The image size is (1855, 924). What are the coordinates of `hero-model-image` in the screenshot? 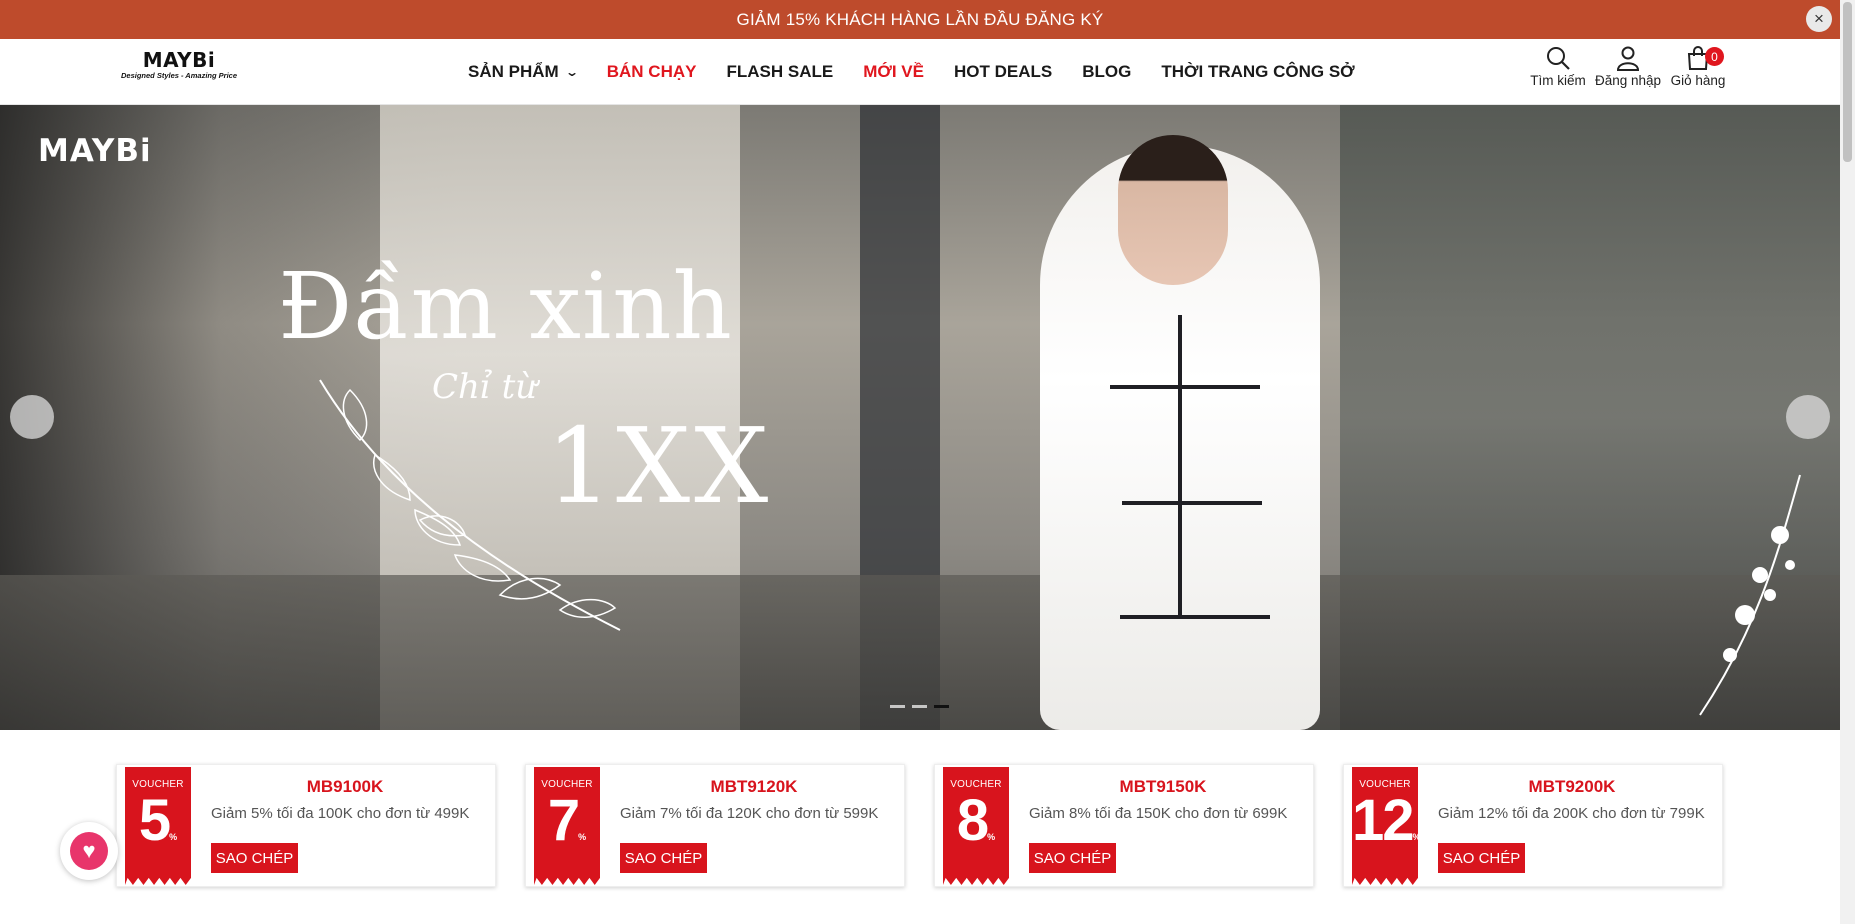 It's located at (1180, 432).